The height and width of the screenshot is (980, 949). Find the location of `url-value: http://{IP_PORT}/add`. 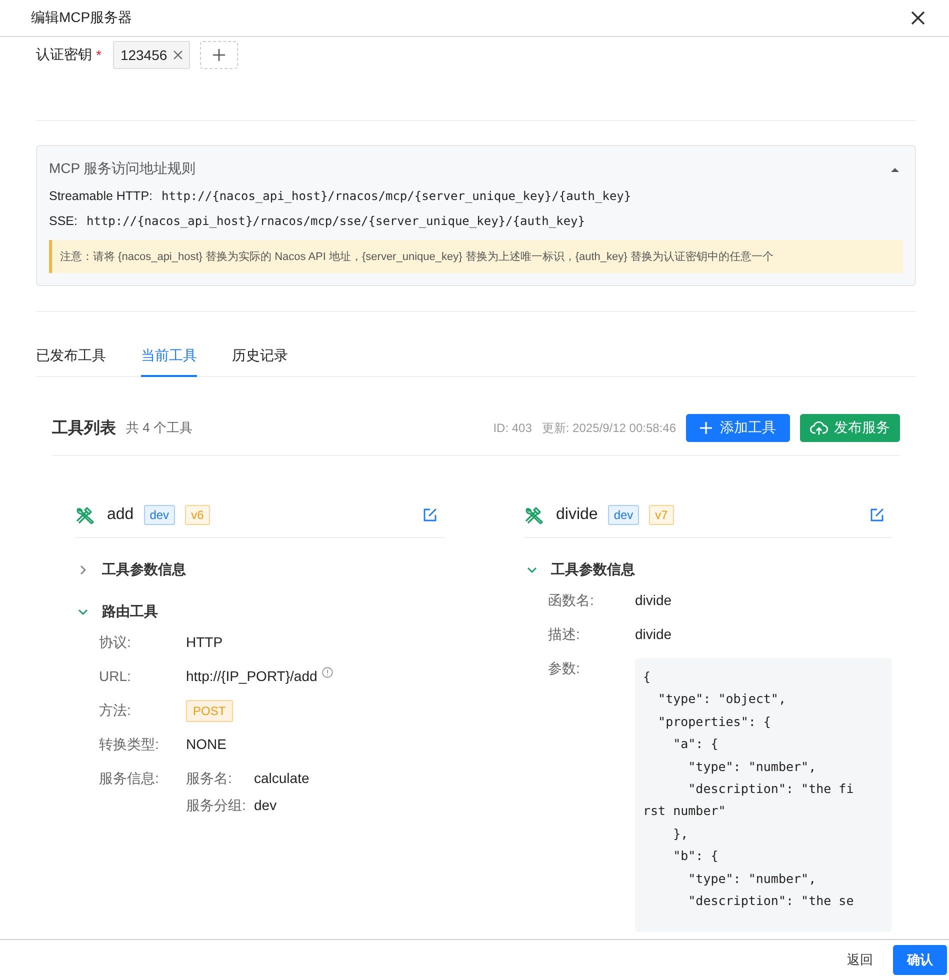

url-value: http://{IP_PORT}/add is located at coordinates (252, 676).